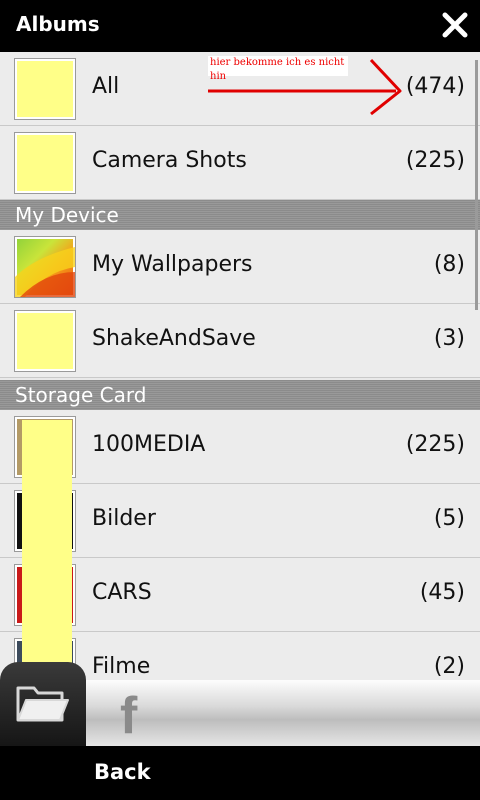 Image resolution: width=480 pixels, height=800 pixels. I want to click on section-header-my-device: My Device, so click(240, 215).